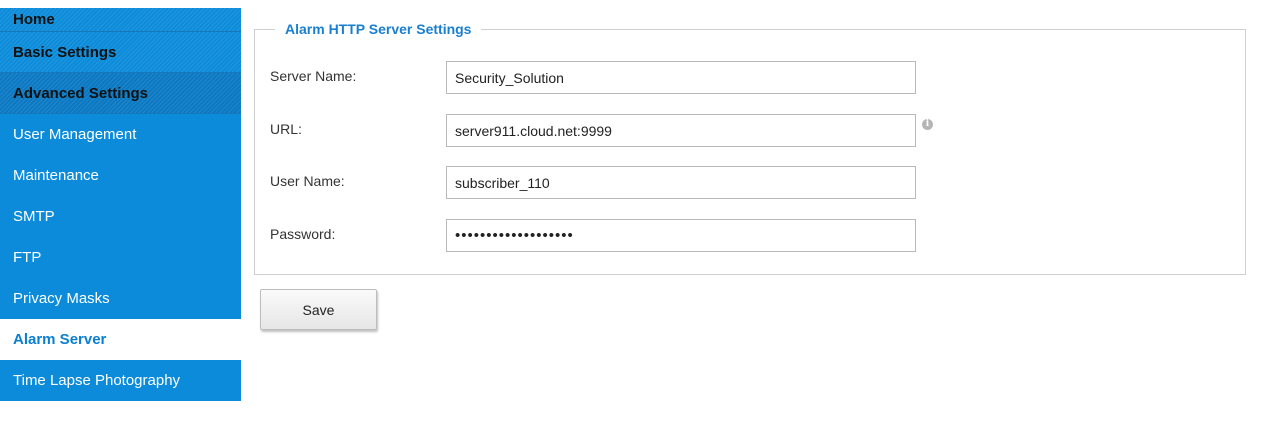  What do you see at coordinates (681, 77) in the screenshot?
I see `server-name-input` at bounding box center [681, 77].